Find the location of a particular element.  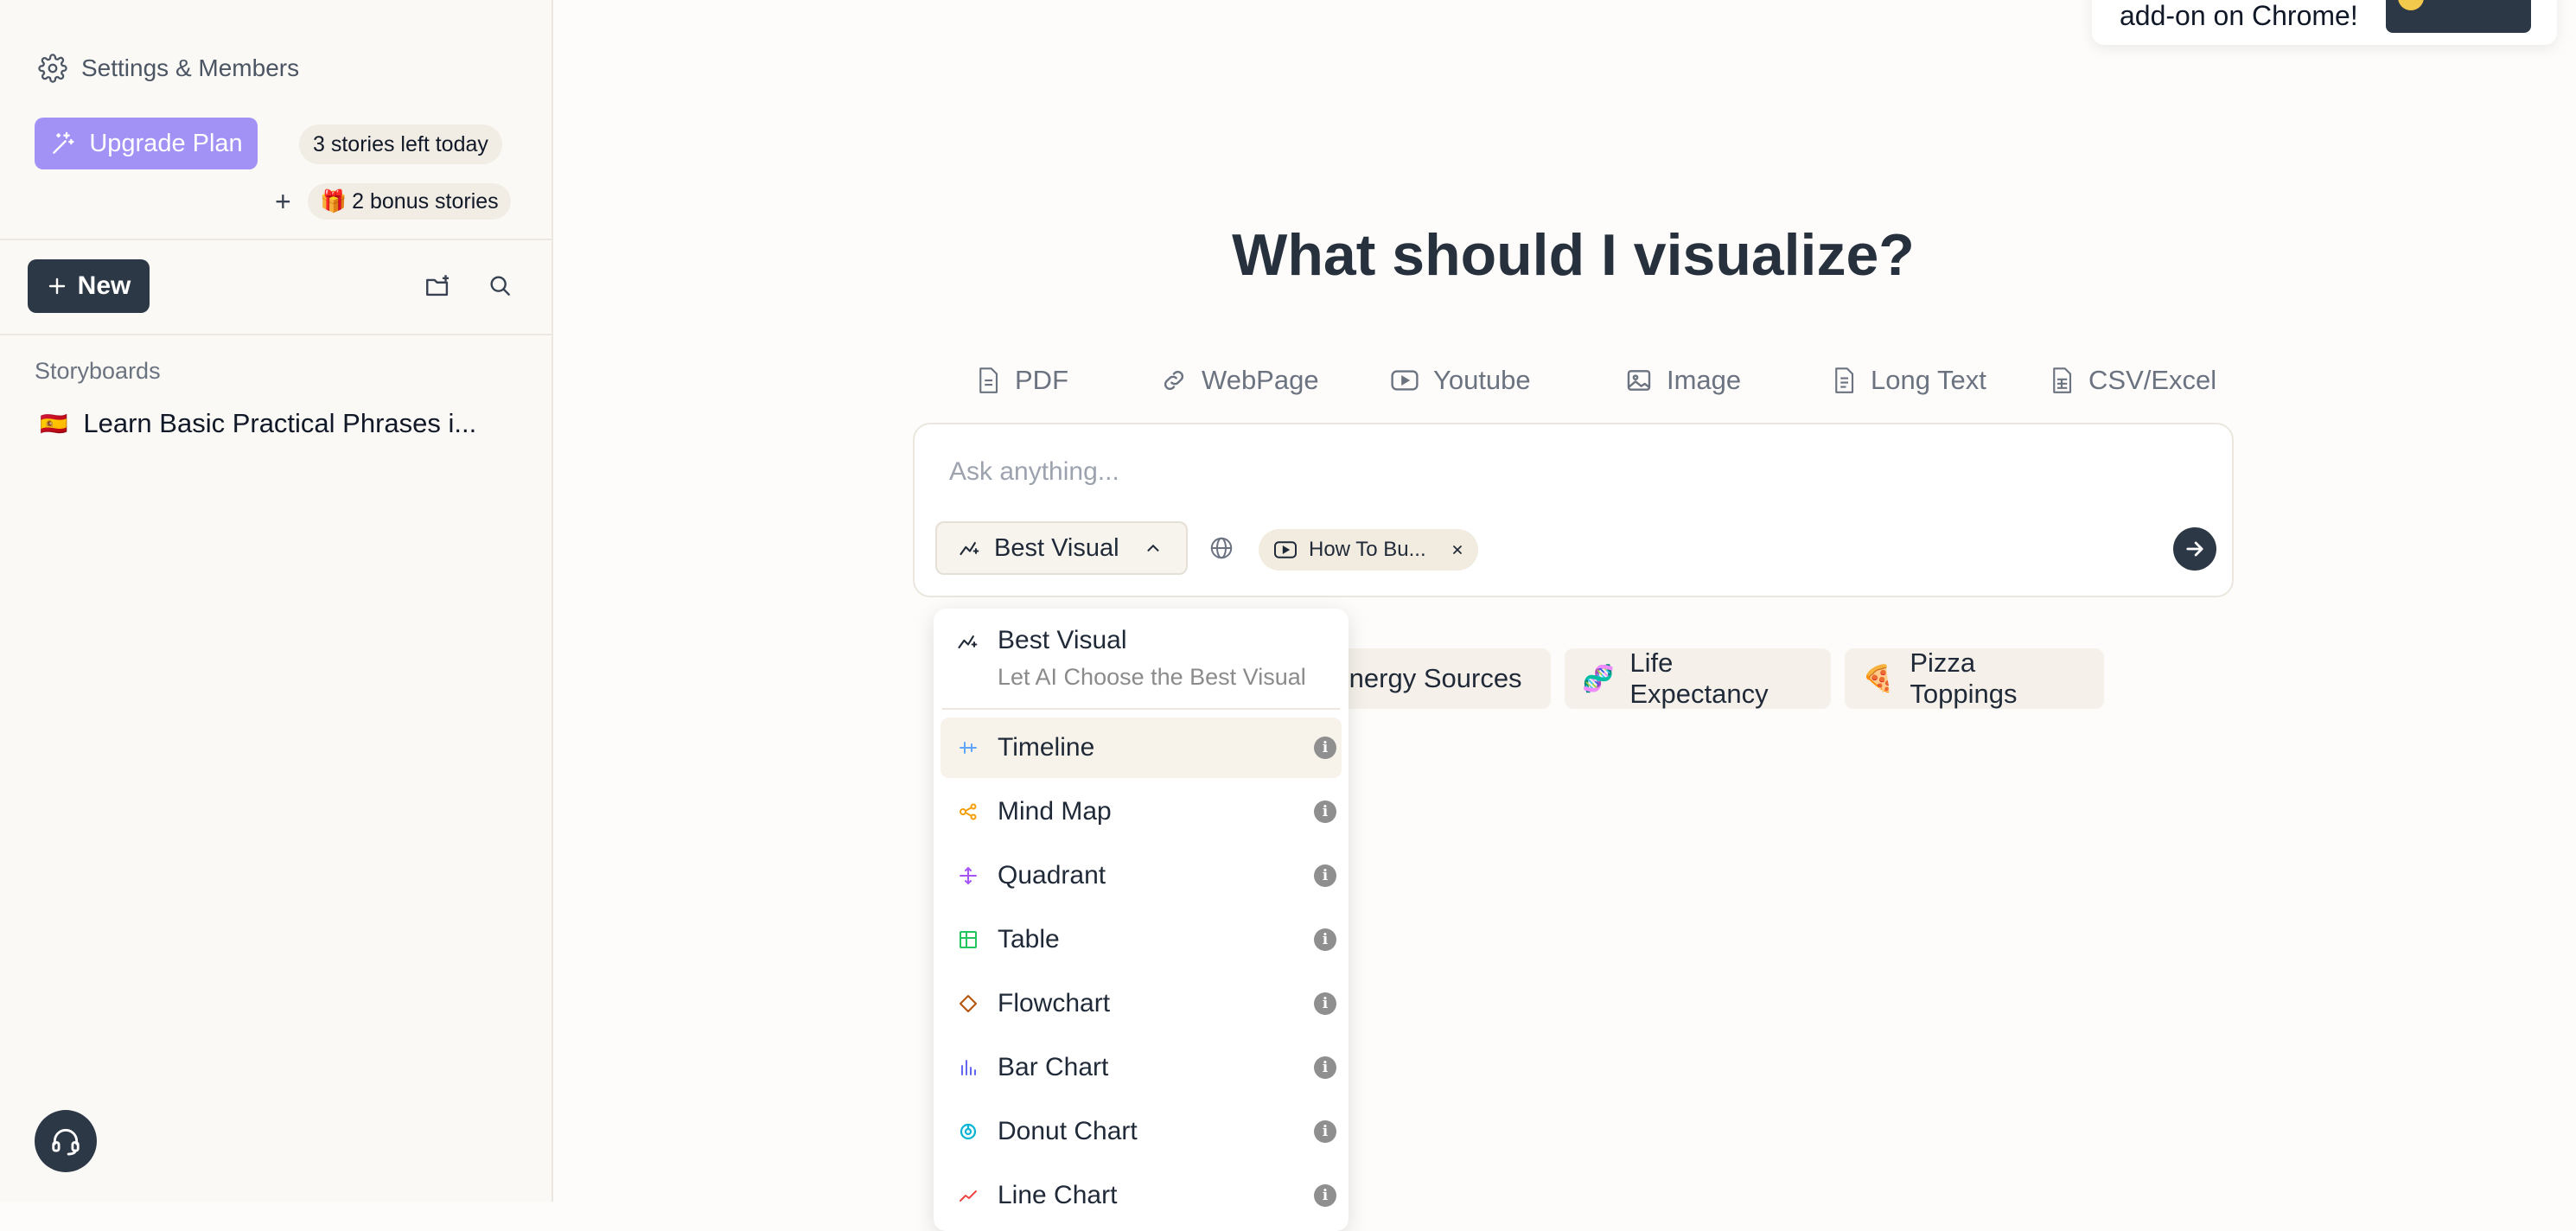

bar-chart-icon is located at coordinates (968, 1067).